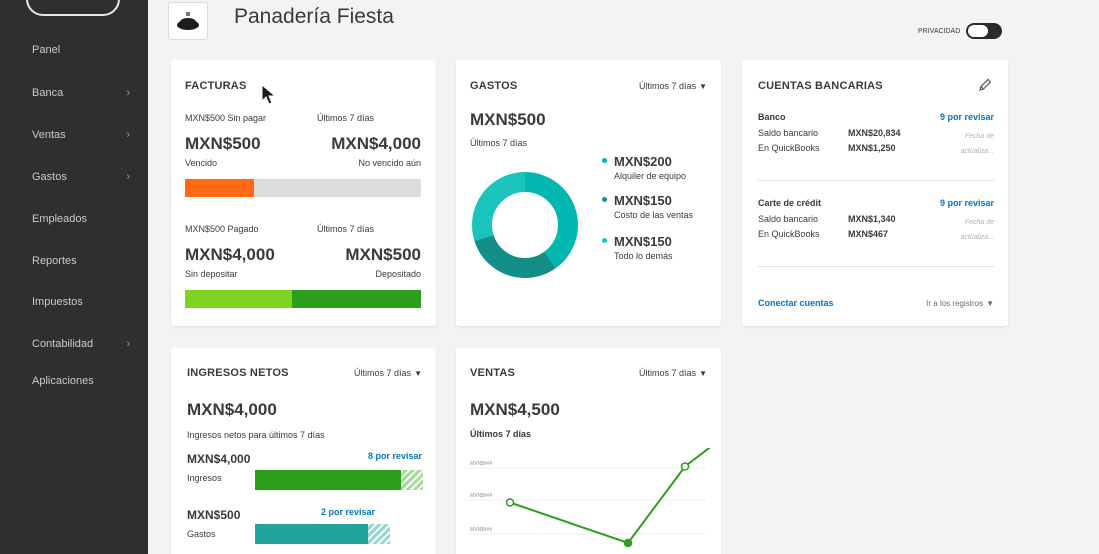 The height and width of the screenshot is (554, 1099). Describe the element at coordinates (383, 373) in the screenshot. I see `ingresos-period-label: Últimos 7 días` at that location.